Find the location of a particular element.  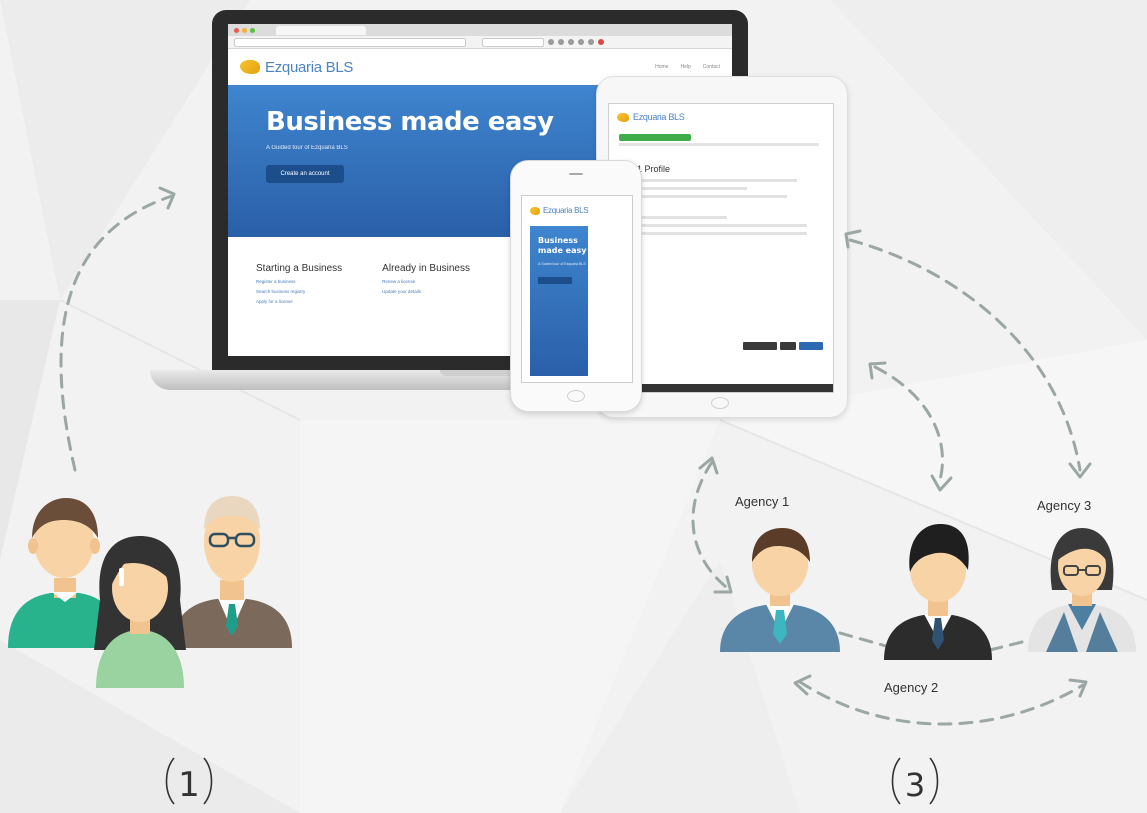

step-1-marker: 1 is located at coordinates (189, 781).